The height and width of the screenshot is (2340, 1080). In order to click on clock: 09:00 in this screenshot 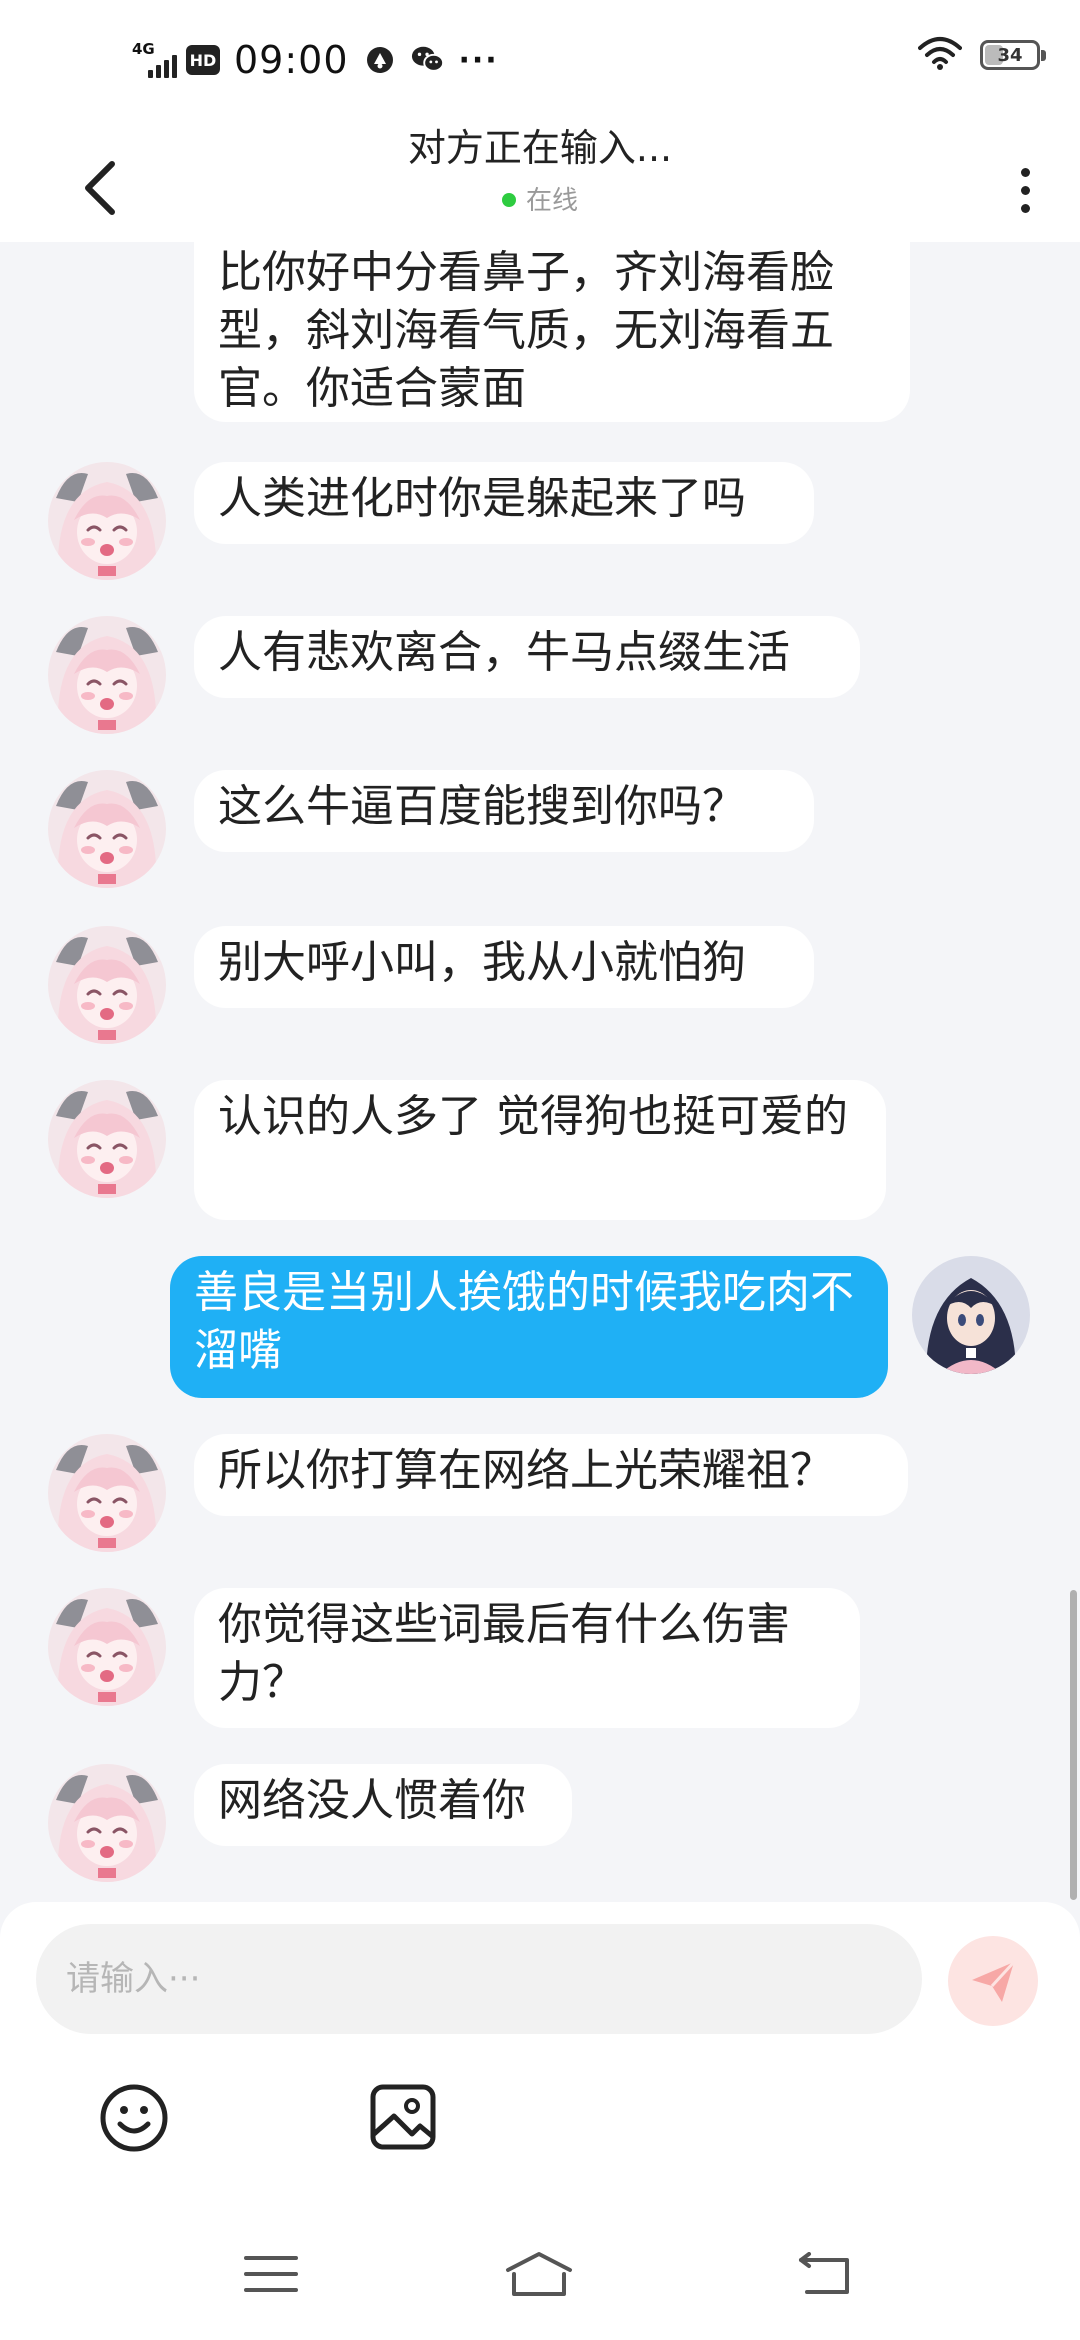, I will do `click(291, 60)`.